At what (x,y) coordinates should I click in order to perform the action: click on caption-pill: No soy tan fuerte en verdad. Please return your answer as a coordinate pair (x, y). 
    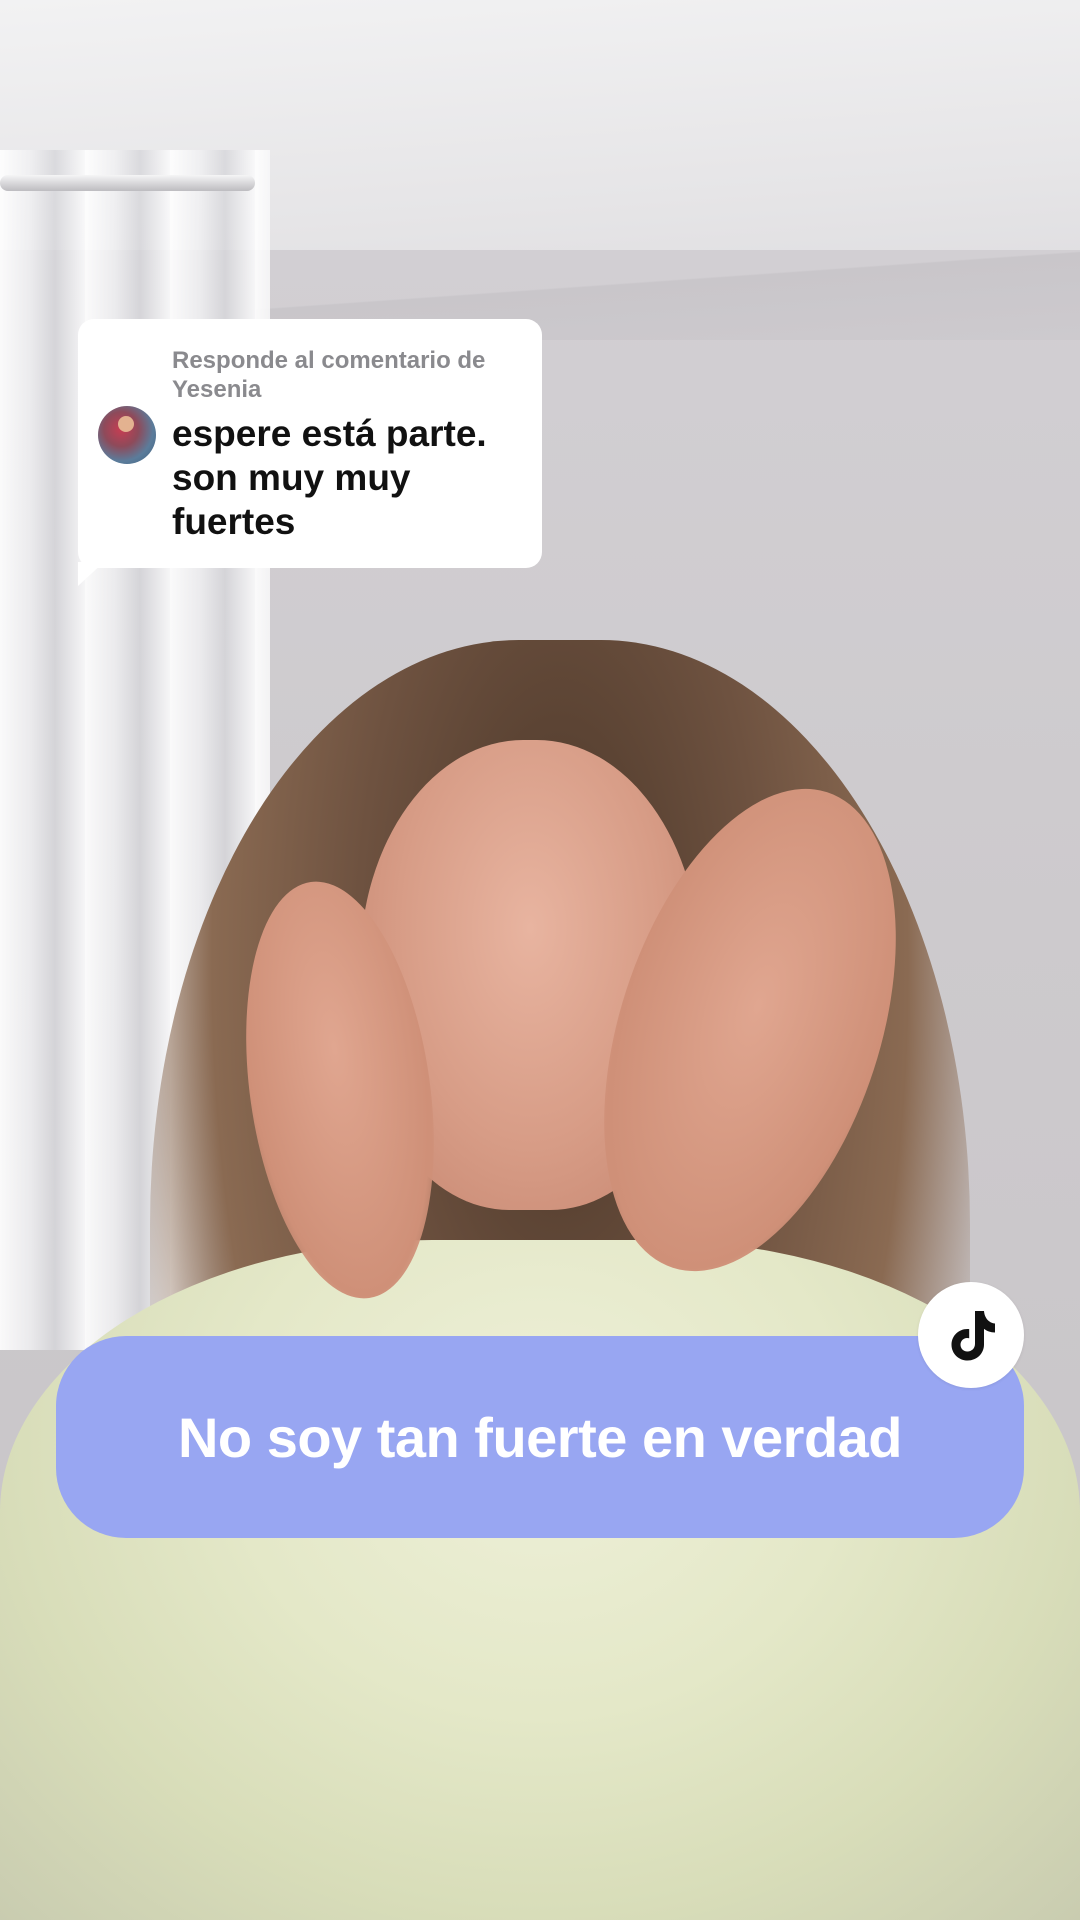
    Looking at the image, I should click on (540, 1437).